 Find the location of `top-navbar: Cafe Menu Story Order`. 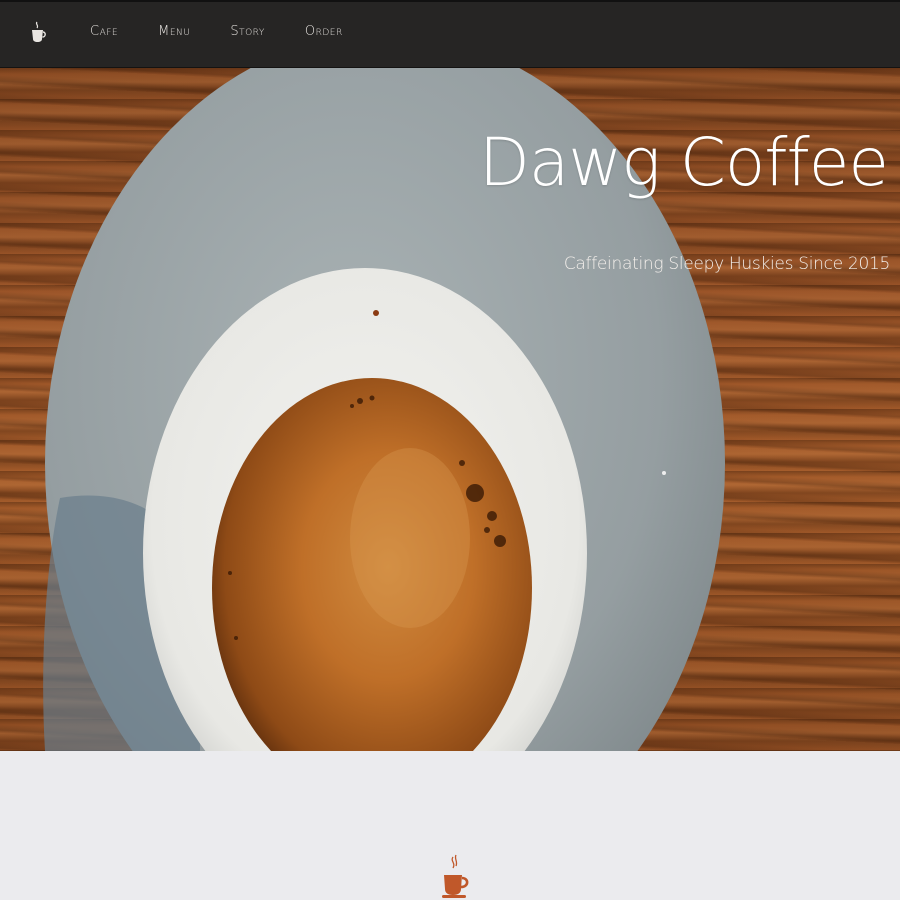

top-navbar: Cafe Menu Story Order is located at coordinates (450, 34).